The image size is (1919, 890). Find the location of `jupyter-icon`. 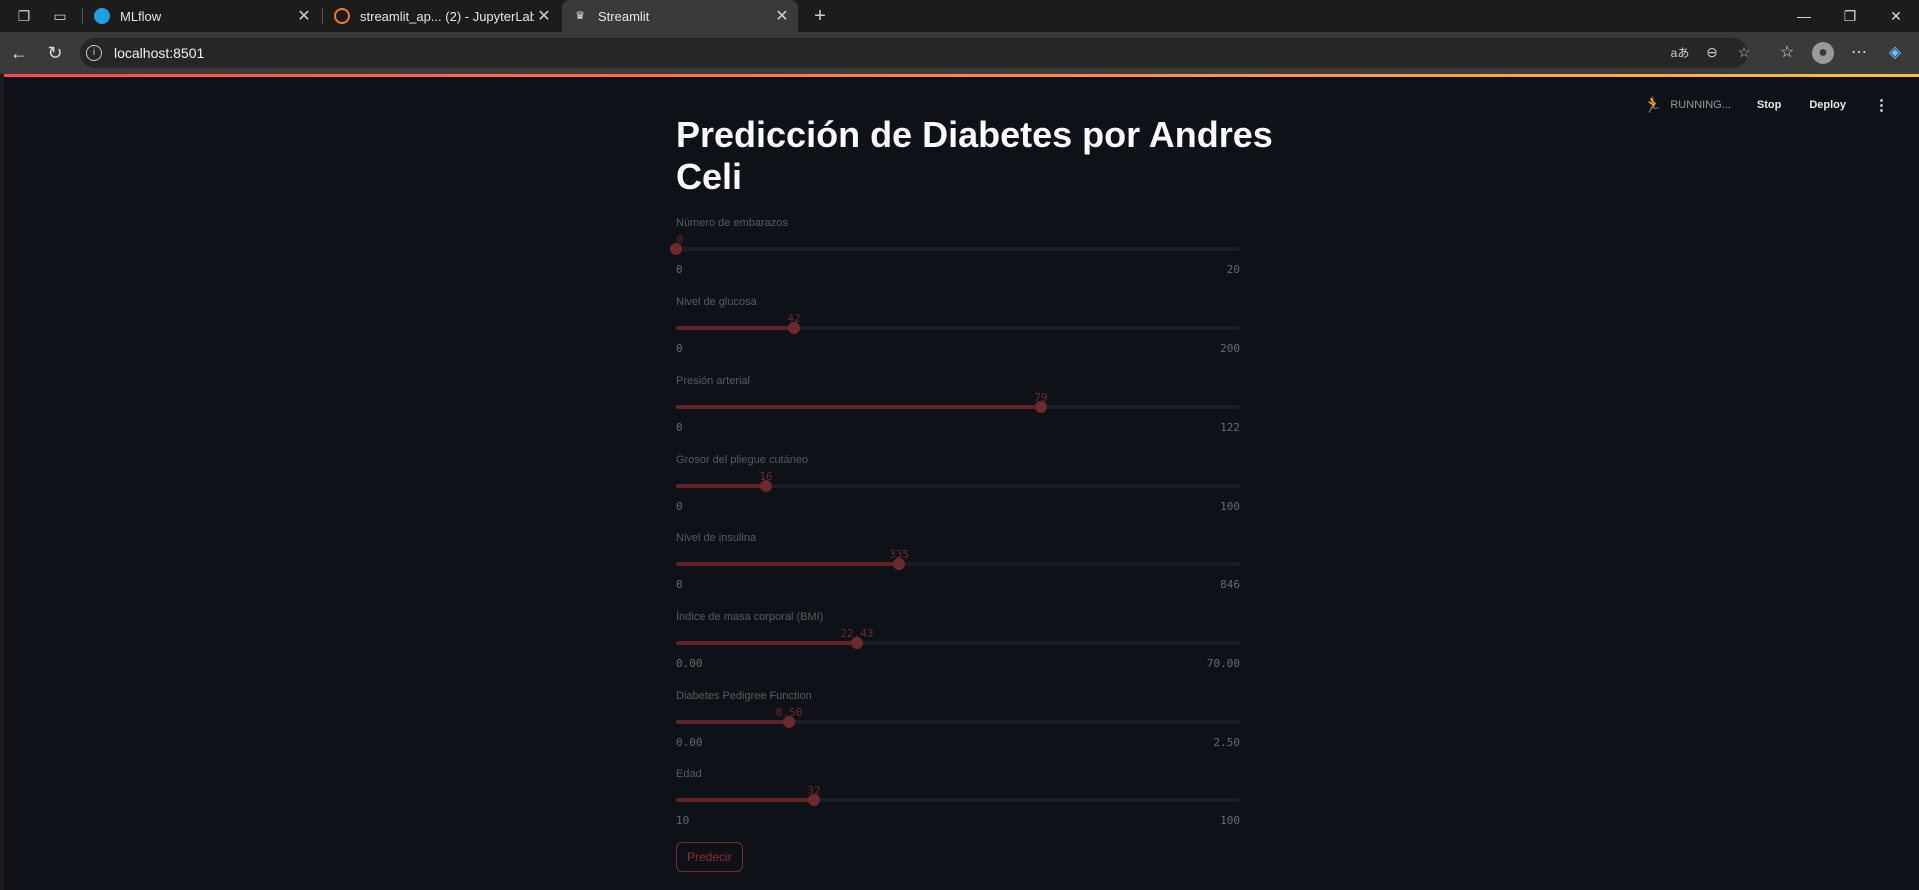

jupyter-icon is located at coordinates (342, 16).